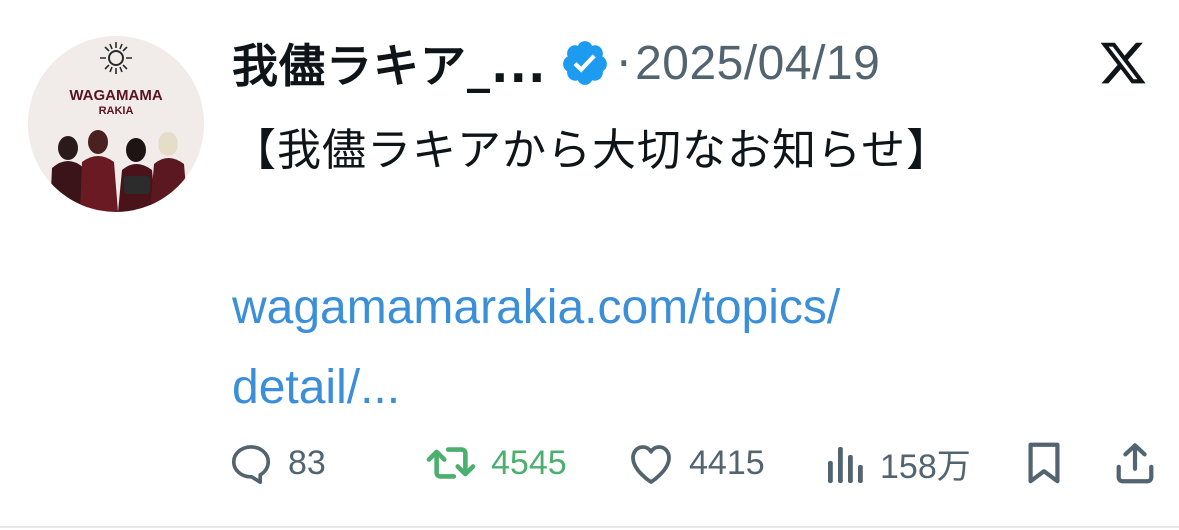 This screenshot has height=530, width=1179. Describe the element at coordinates (116, 111) in the screenshot. I see `avatar-logo-line-2: RAKIA` at that location.